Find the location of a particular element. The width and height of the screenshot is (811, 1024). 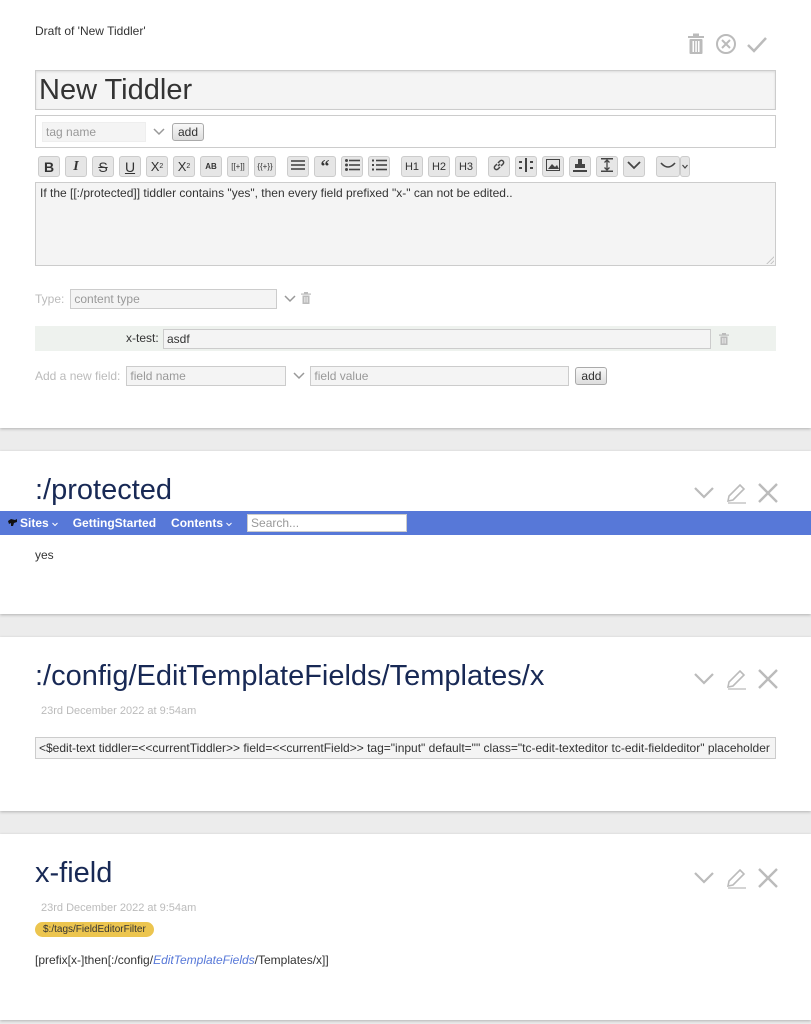

more-chevron-button is located at coordinates (634, 166).